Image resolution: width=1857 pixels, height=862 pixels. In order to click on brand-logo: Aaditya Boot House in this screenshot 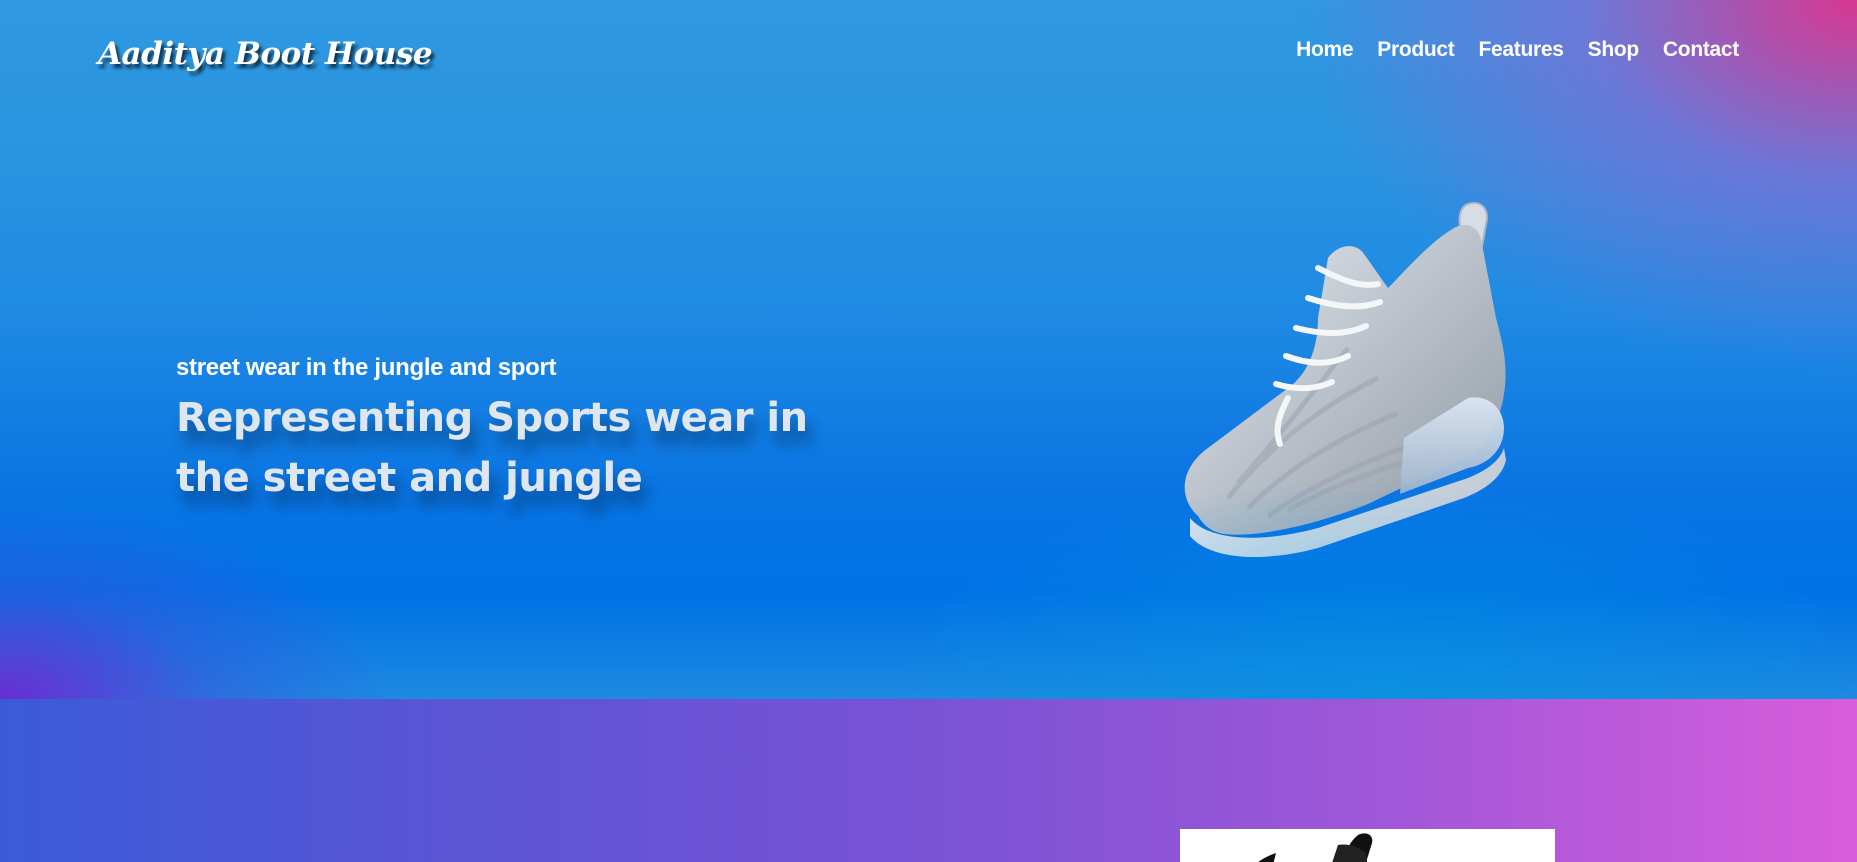, I will do `click(265, 54)`.